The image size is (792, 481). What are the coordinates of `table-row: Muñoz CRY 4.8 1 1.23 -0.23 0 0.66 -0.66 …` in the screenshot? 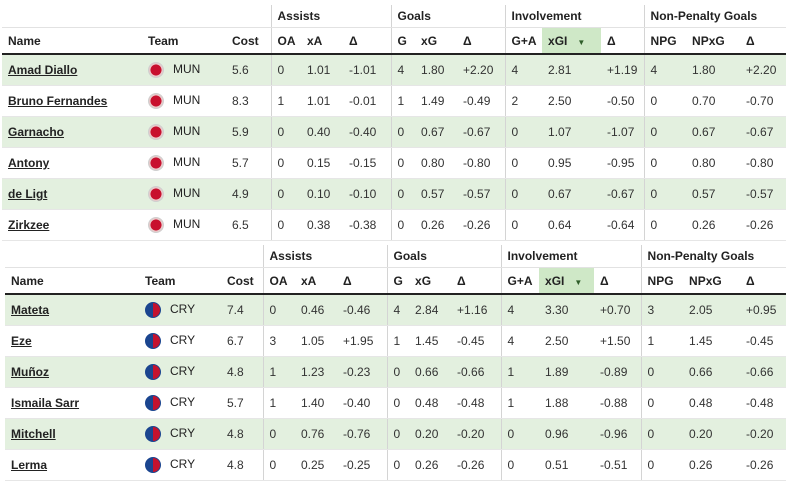 It's located at (396, 372).